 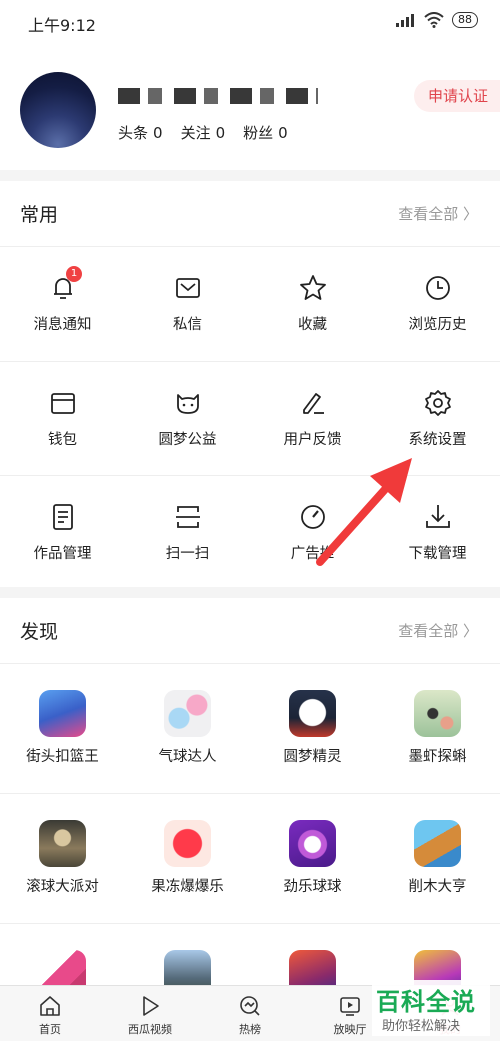 What do you see at coordinates (62, 554) in the screenshot?
I see `menu-item-label: 作品管理` at bounding box center [62, 554].